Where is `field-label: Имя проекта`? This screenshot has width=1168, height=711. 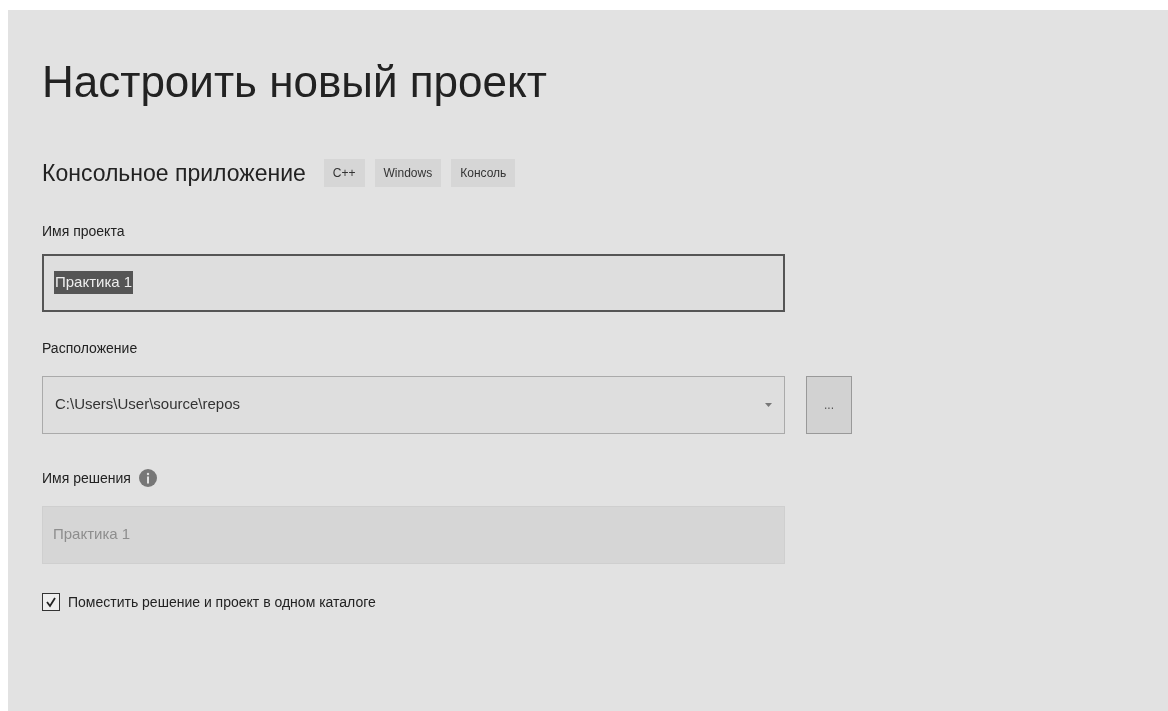 field-label: Имя проекта is located at coordinates (83, 231).